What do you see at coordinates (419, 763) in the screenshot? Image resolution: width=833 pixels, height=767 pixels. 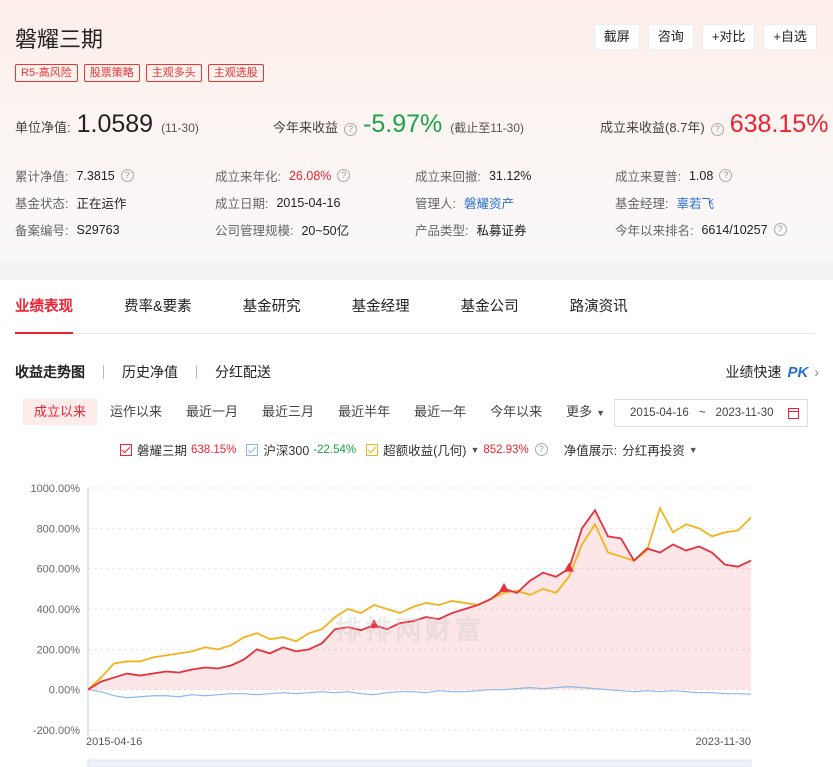 I see `zoom-slider` at bounding box center [419, 763].